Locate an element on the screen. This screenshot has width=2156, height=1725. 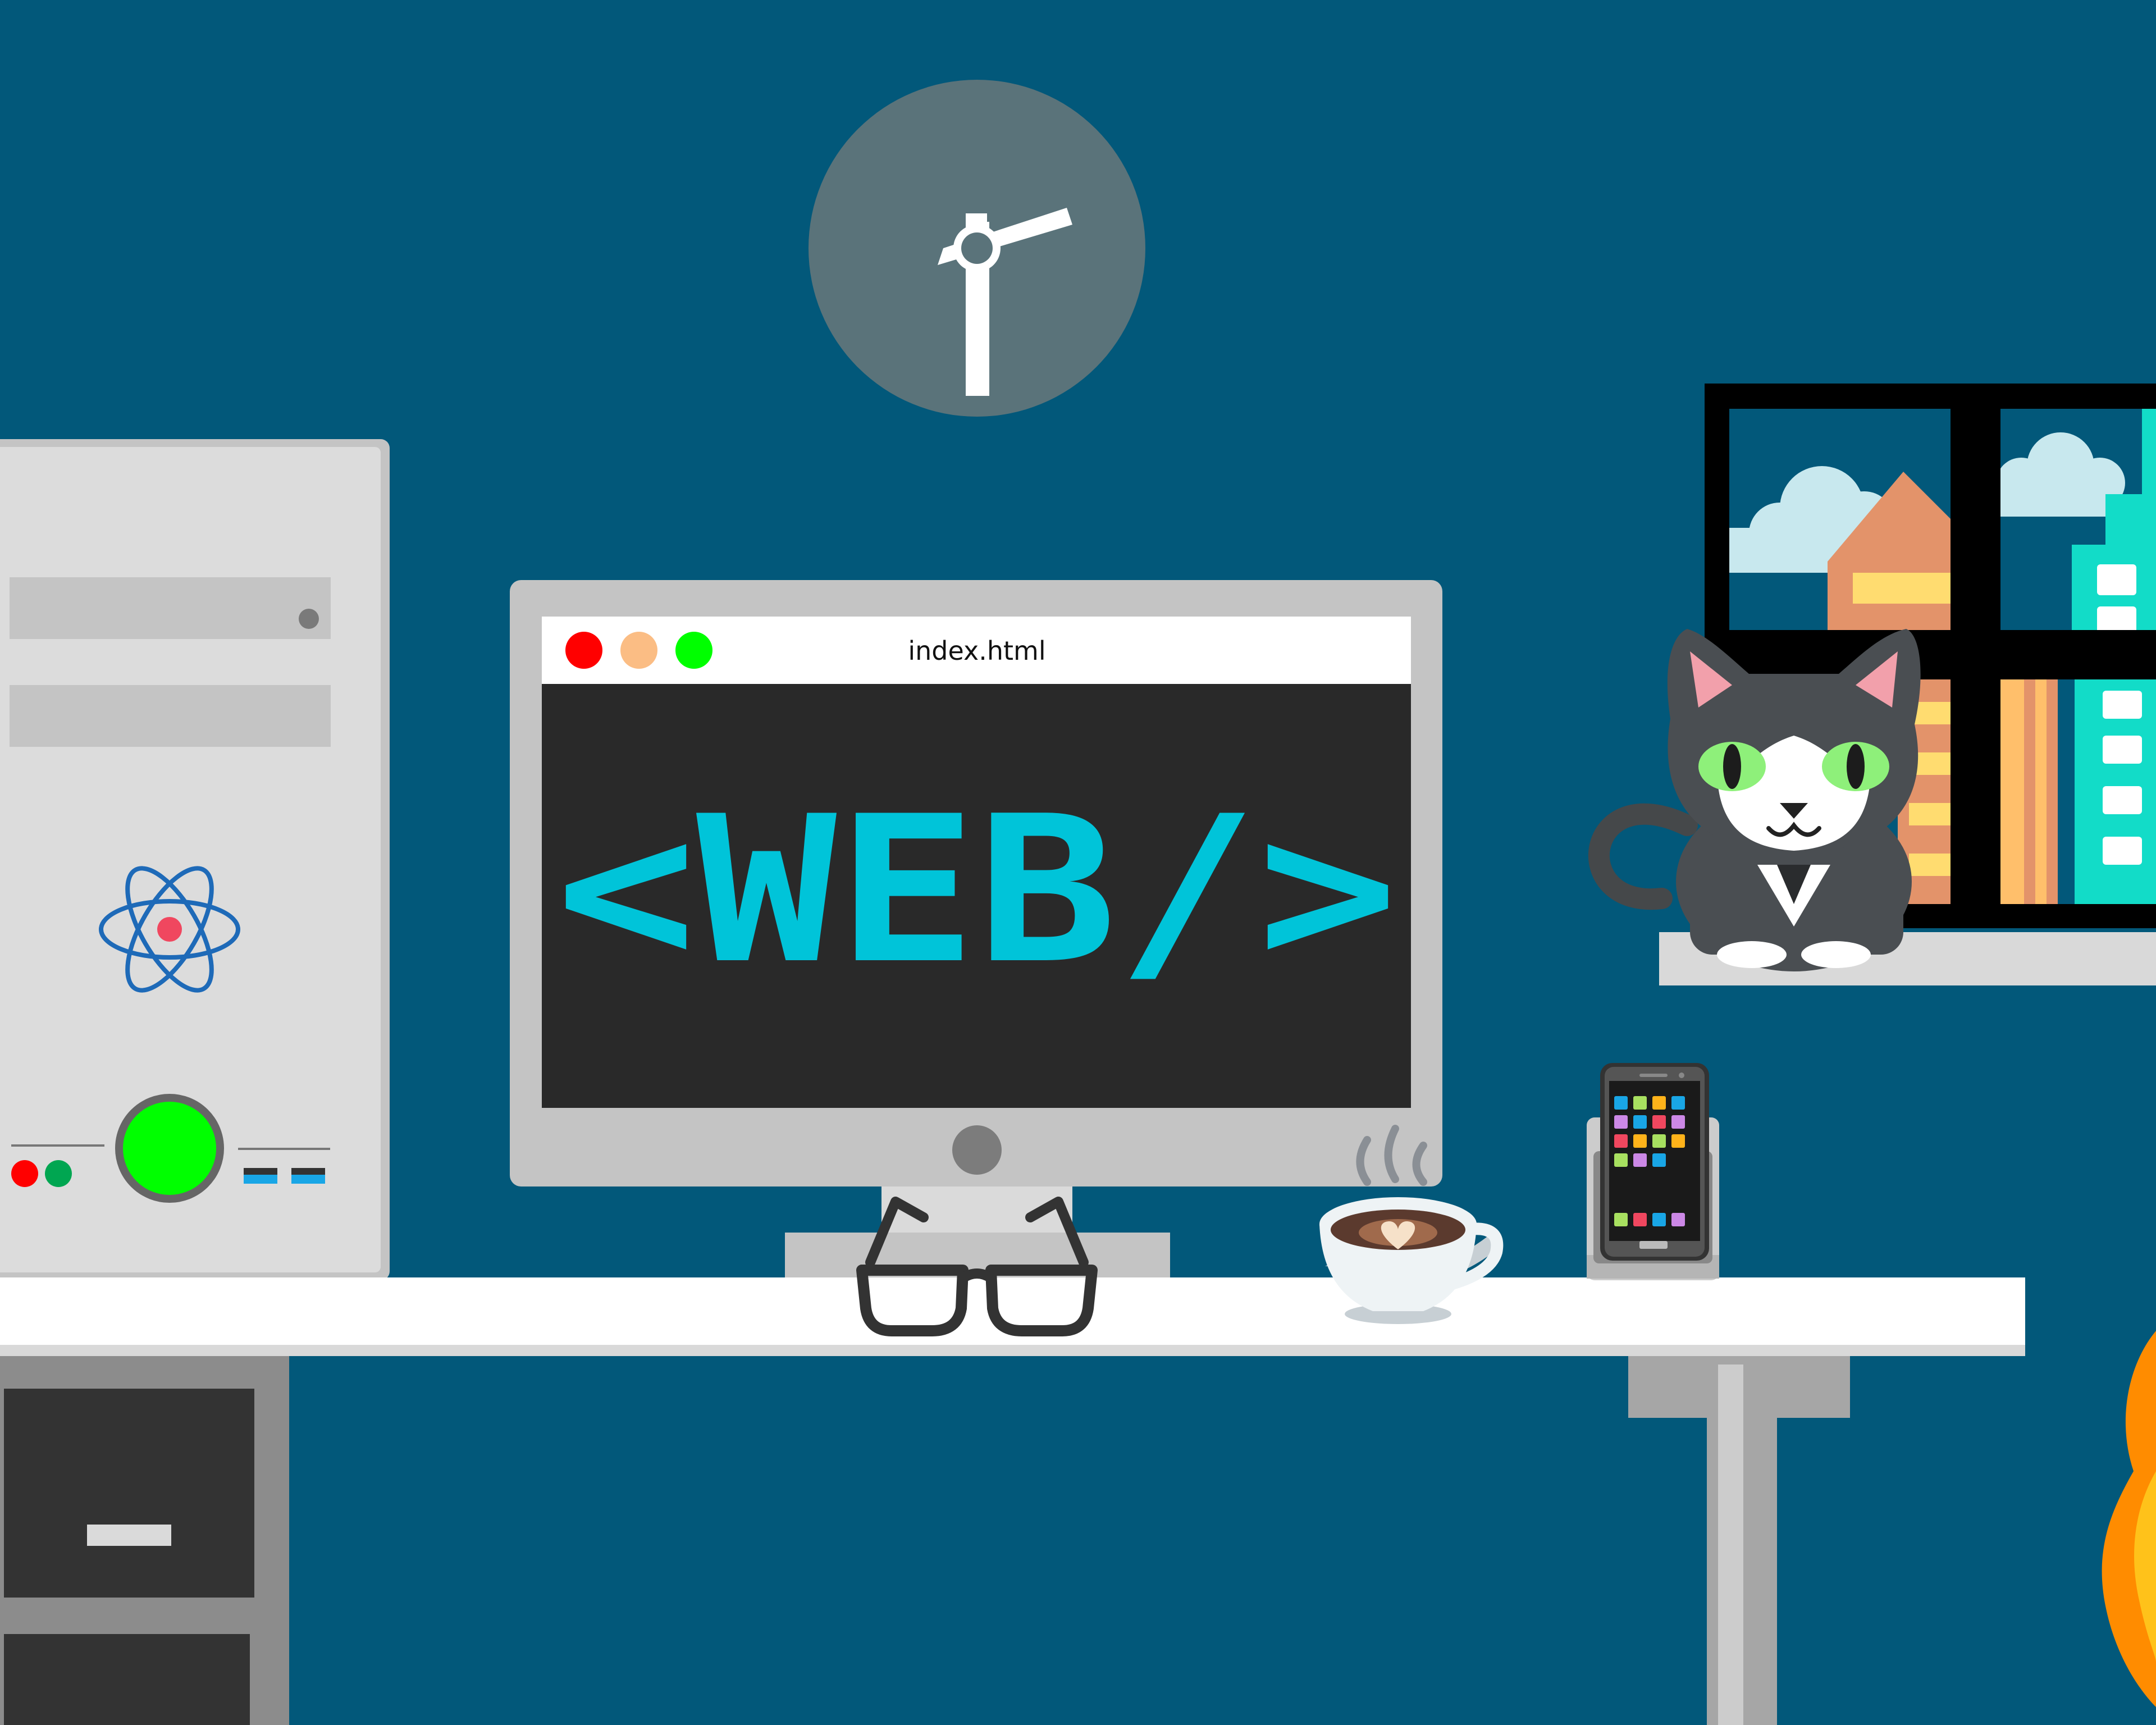
screen-code-text: <WEB/> is located at coordinates (977, 890).